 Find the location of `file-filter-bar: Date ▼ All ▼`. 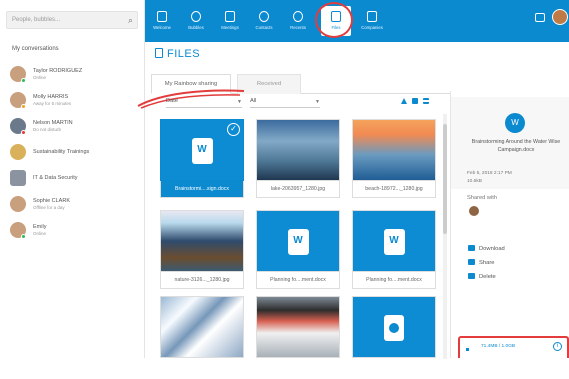

file-filter-bar: Date ▼ All ▼ is located at coordinates (302, 104).